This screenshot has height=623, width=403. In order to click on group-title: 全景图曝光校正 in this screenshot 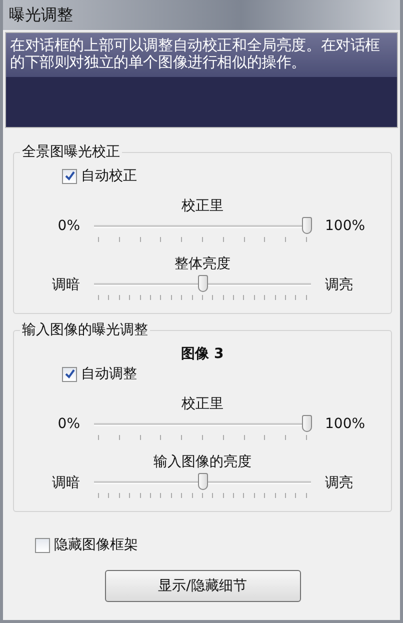, I will do `click(71, 152)`.